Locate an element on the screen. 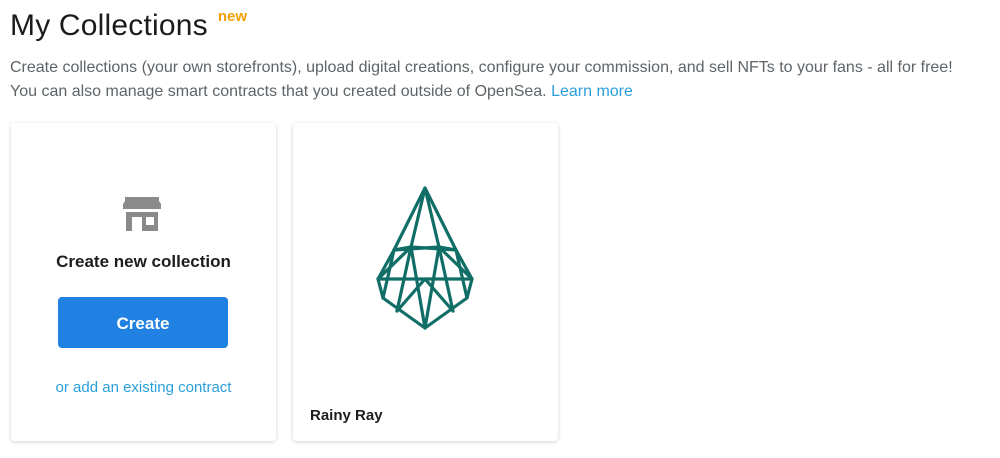 This screenshot has width=1000, height=458. title-row: My Collections new is located at coordinates (128, 26).